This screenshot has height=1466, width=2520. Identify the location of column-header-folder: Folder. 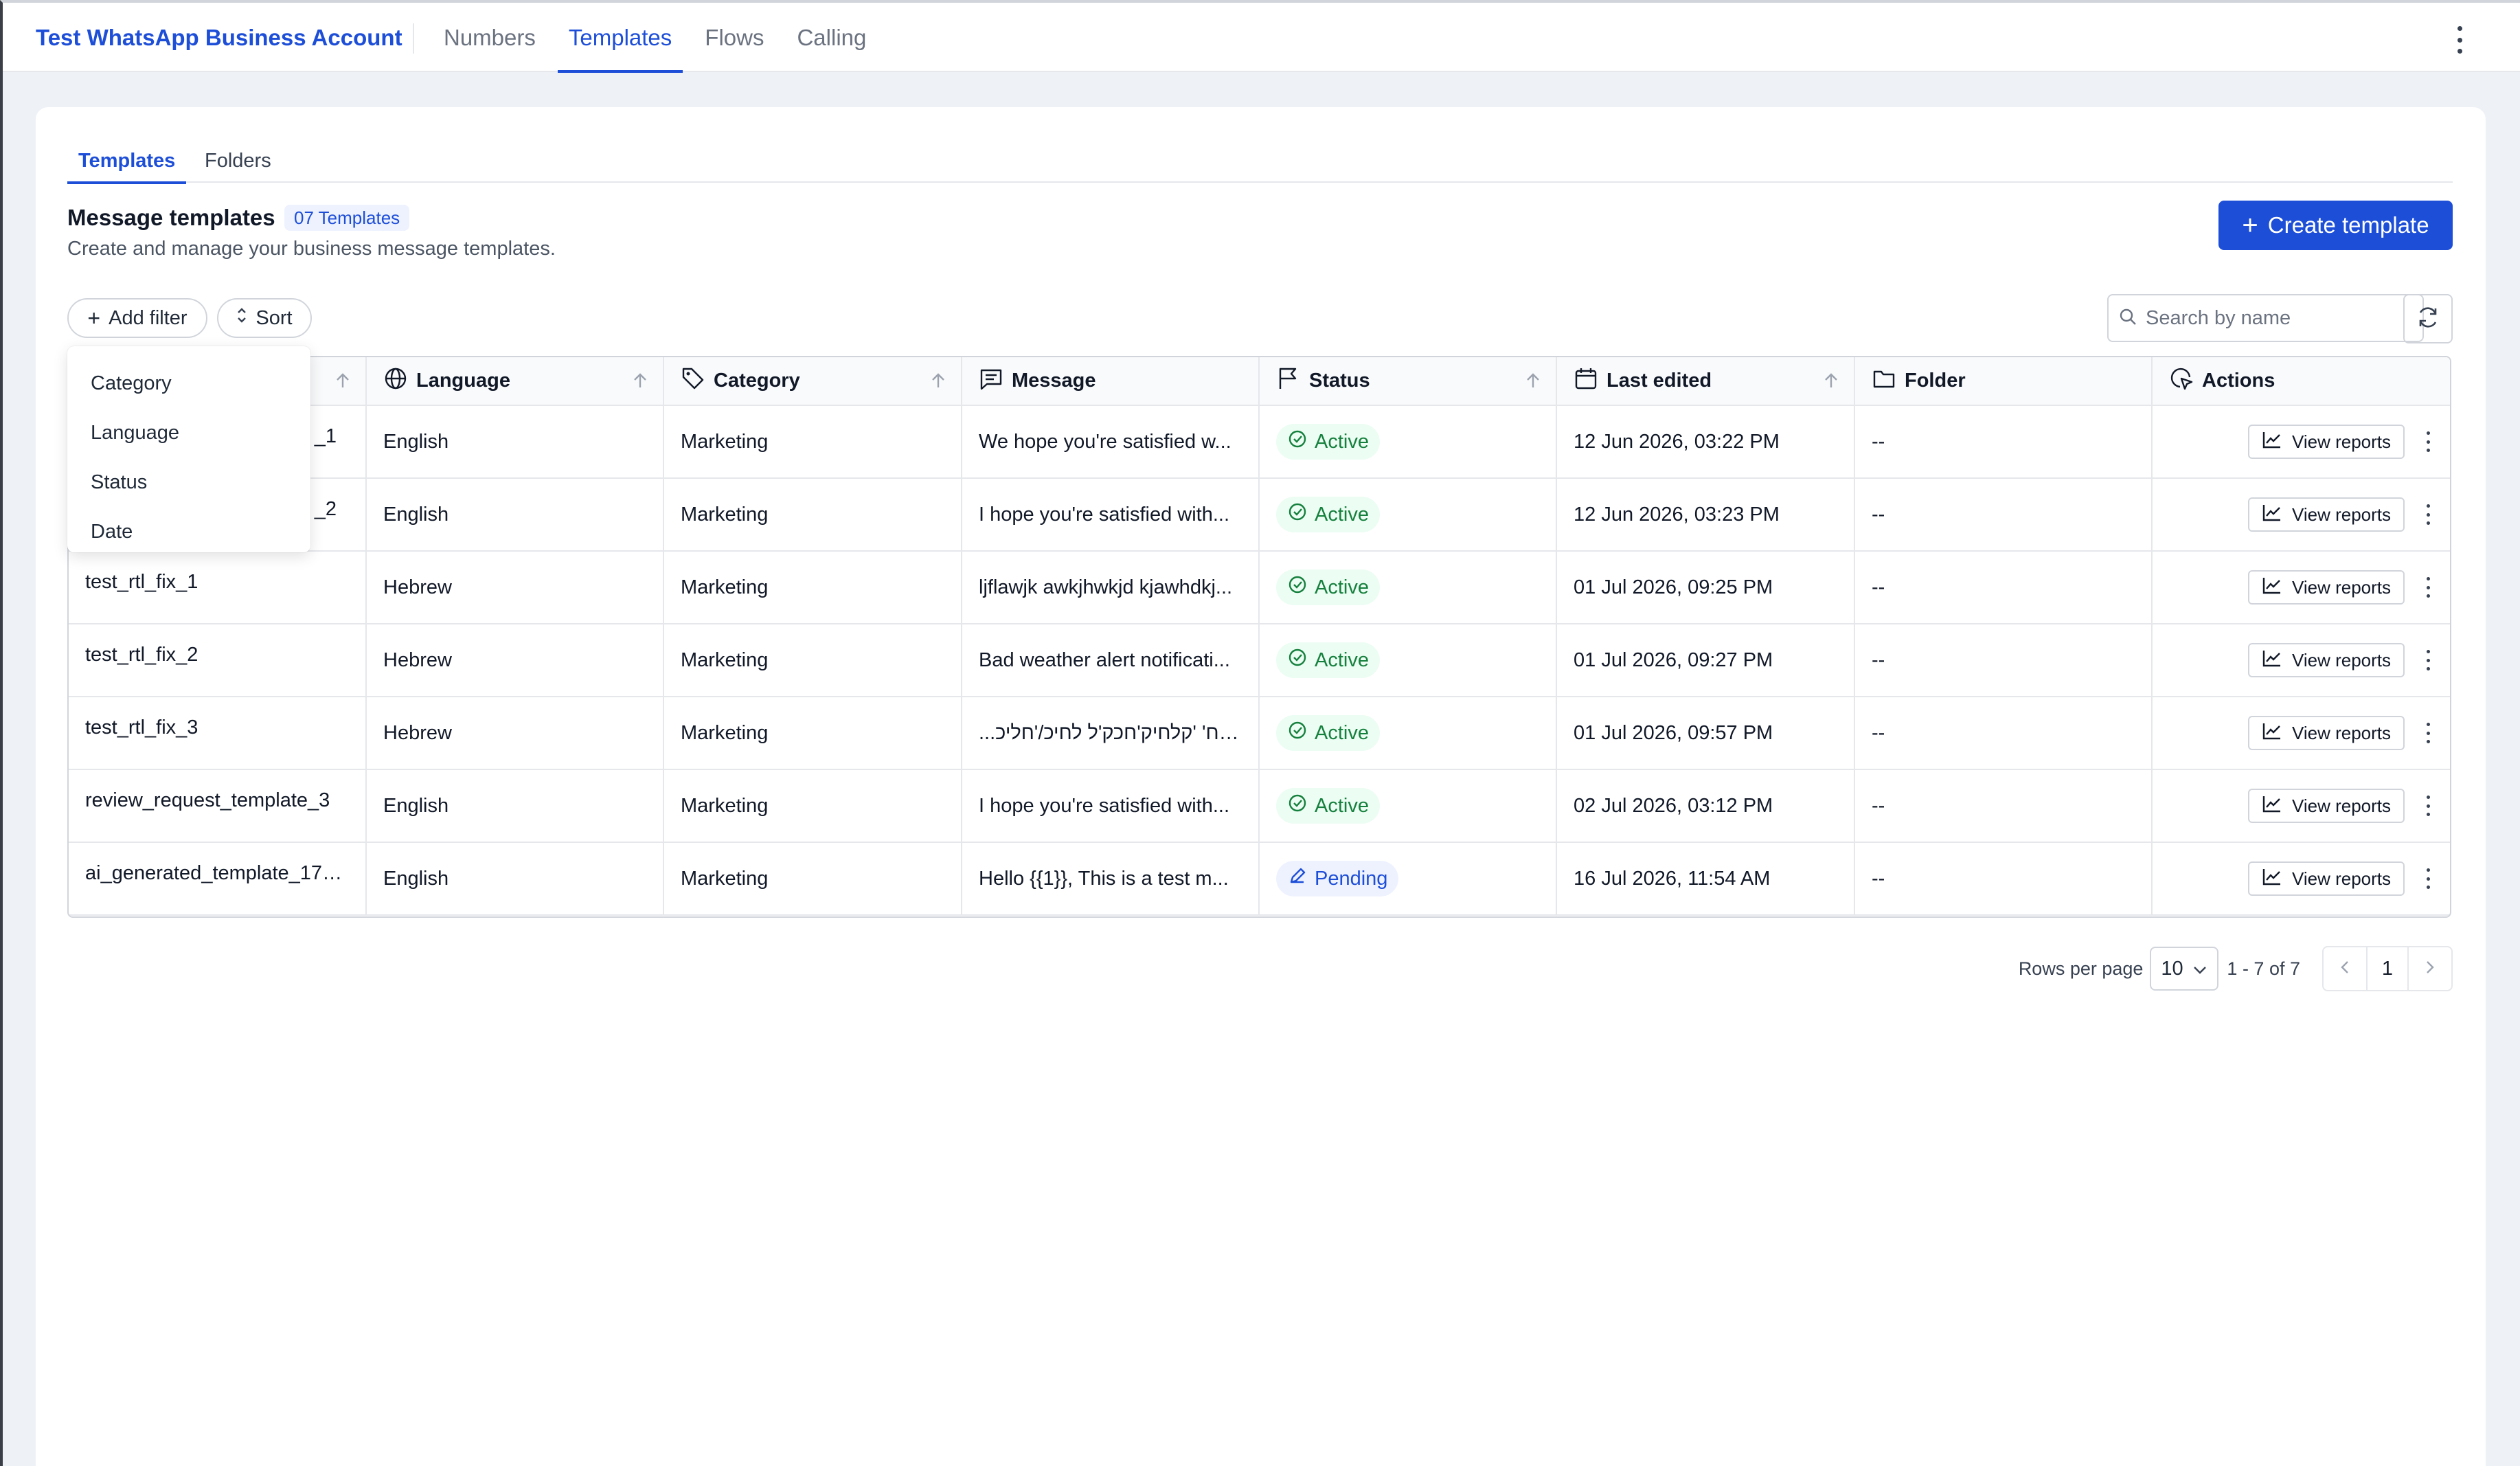
(2003, 382).